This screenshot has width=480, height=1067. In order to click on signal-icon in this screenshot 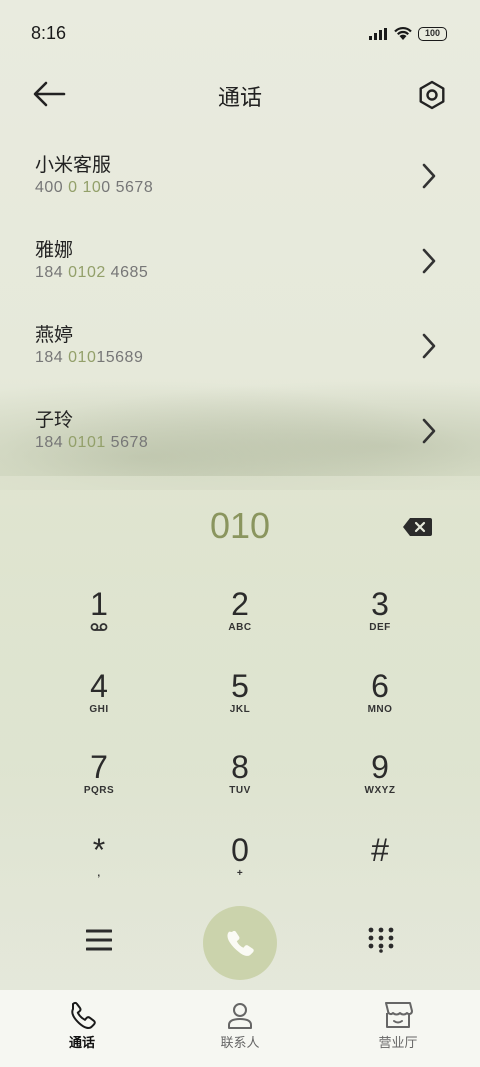, I will do `click(378, 34)`.